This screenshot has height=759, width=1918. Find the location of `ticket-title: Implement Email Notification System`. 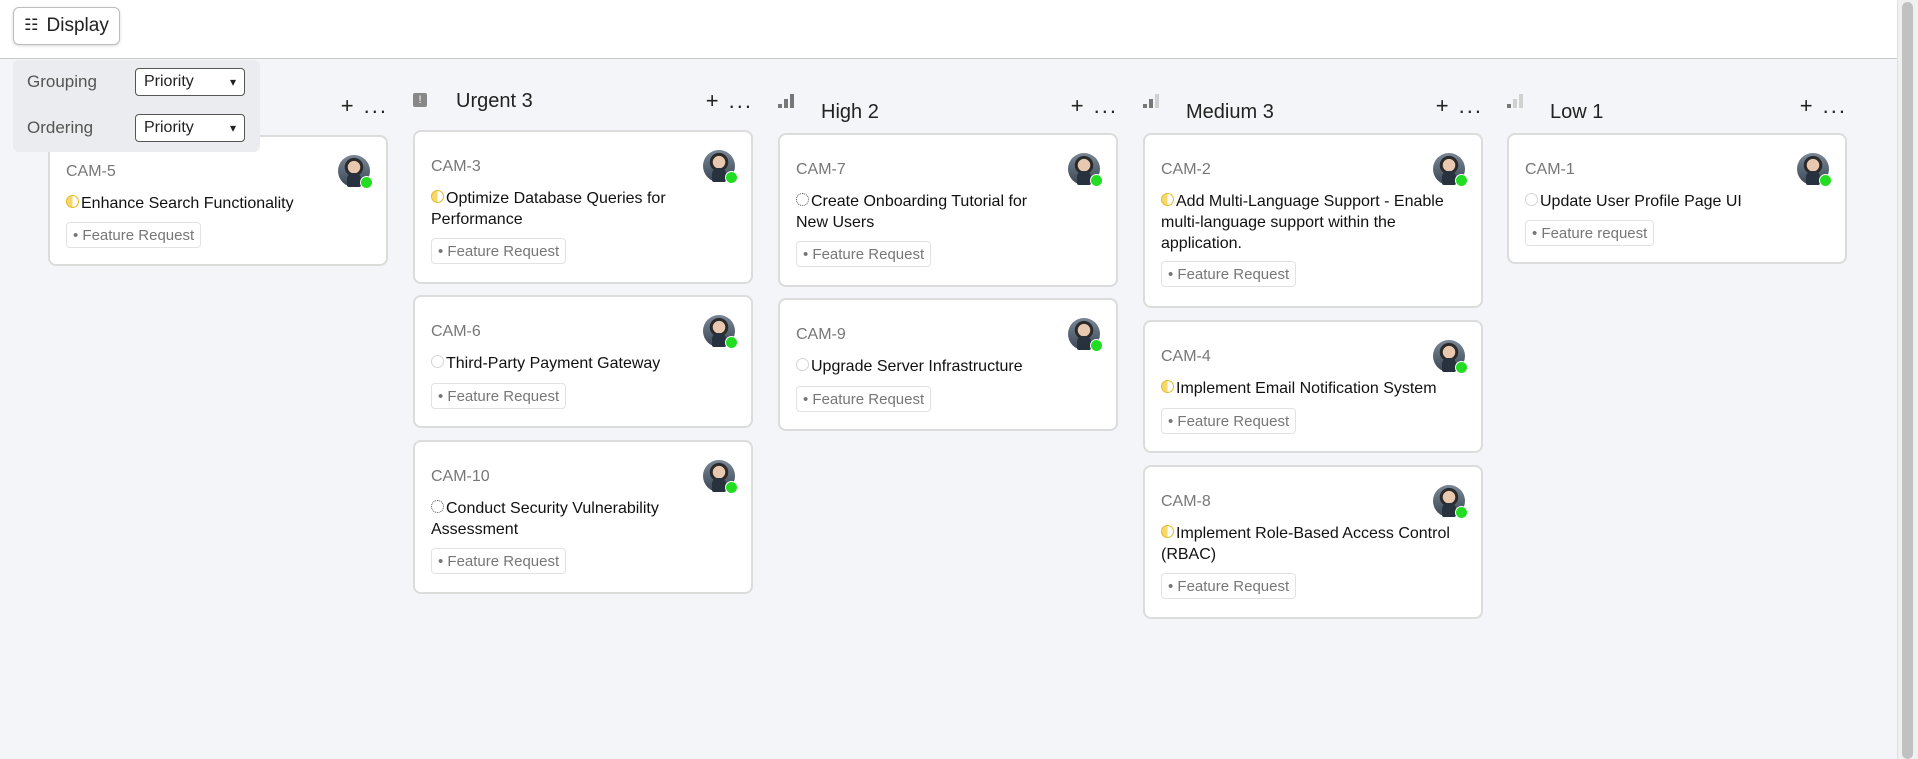

ticket-title: Implement Email Notification System is located at coordinates (1311, 388).